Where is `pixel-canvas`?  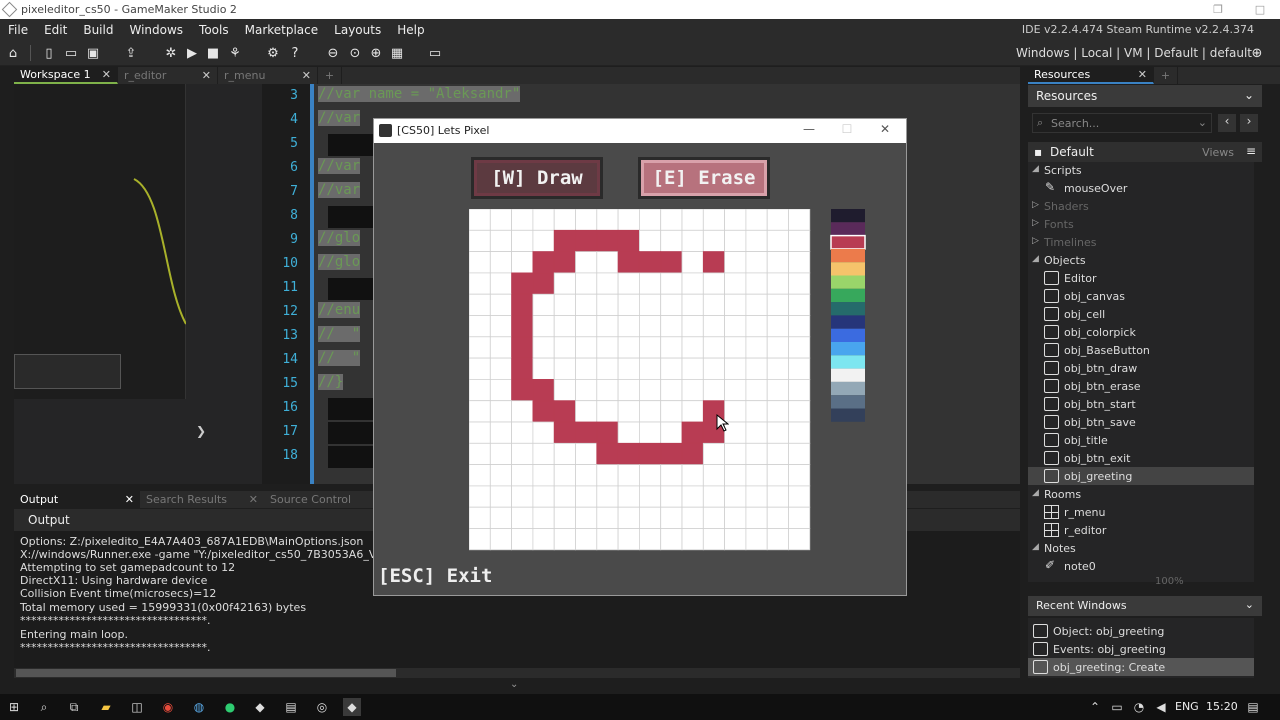 pixel-canvas is located at coordinates (640, 380).